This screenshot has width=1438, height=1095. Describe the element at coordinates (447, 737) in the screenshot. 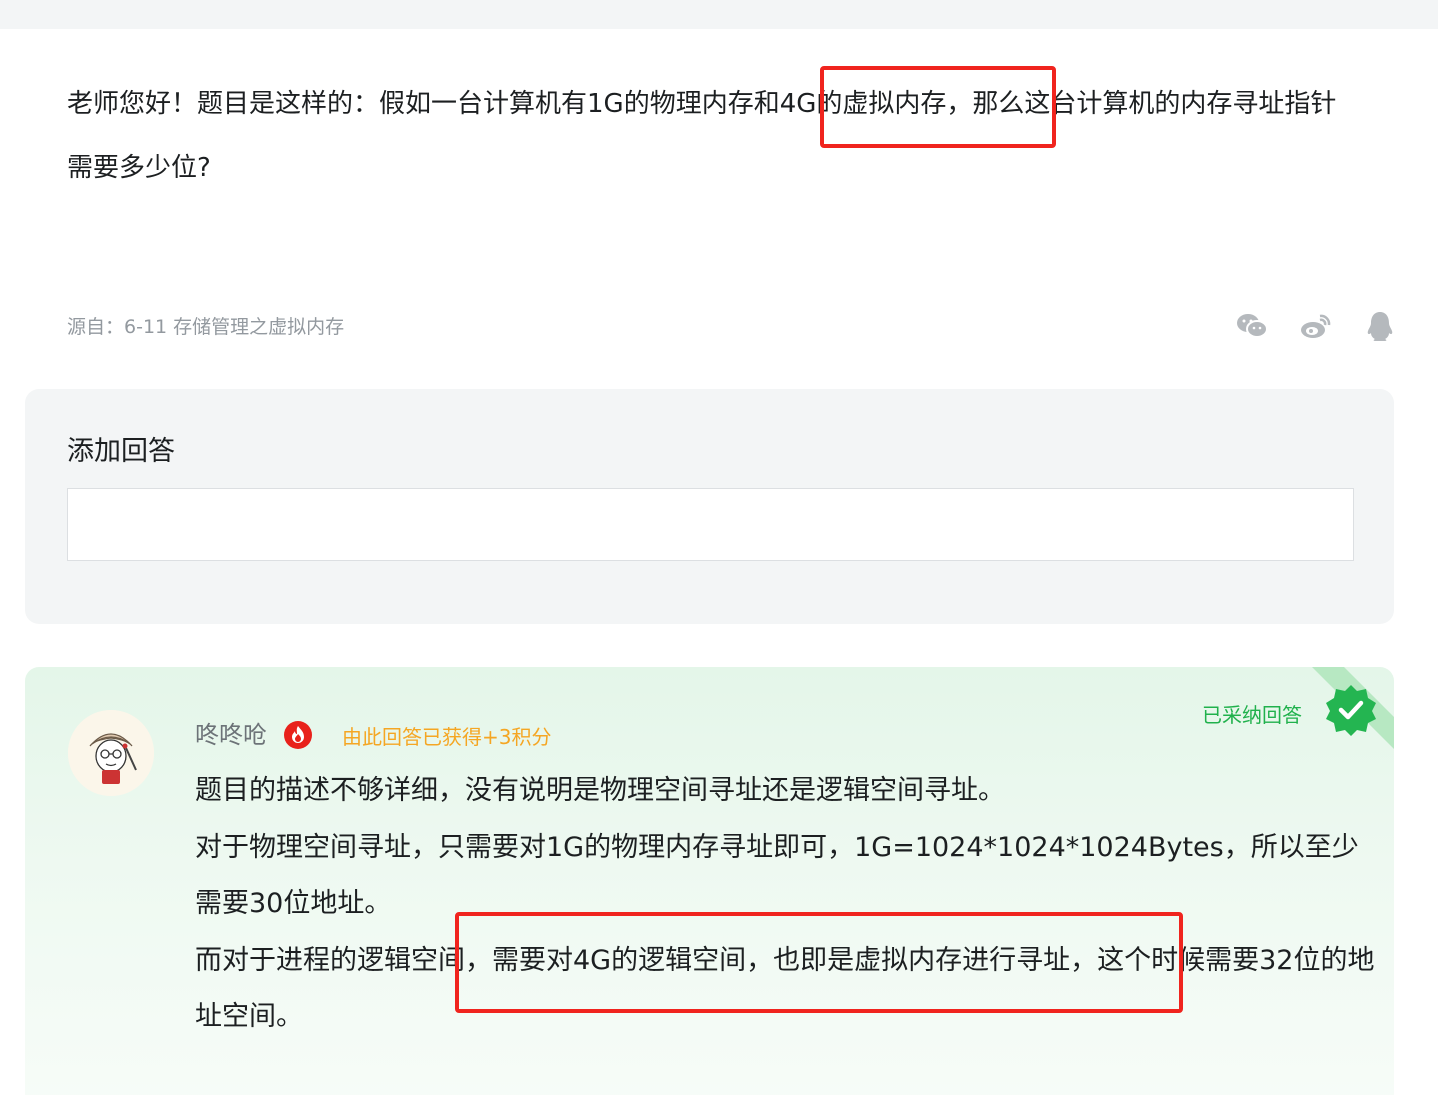

I see `points-earned-text: 由此回答已获得+3积分` at that location.